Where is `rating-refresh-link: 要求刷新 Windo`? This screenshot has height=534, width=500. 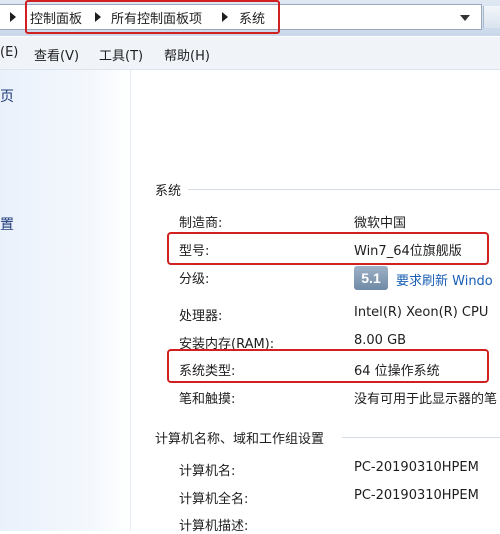 rating-refresh-link: 要求刷新 Windo is located at coordinates (444, 279).